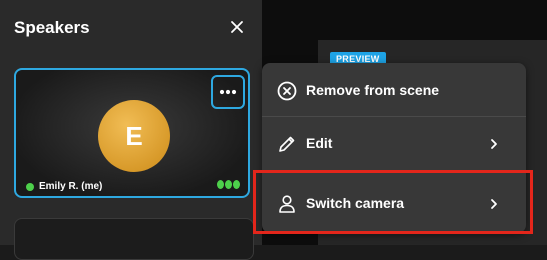 The image size is (547, 260). Describe the element at coordinates (394, 143) in the screenshot. I see `menu-item-edit: Edit` at that location.